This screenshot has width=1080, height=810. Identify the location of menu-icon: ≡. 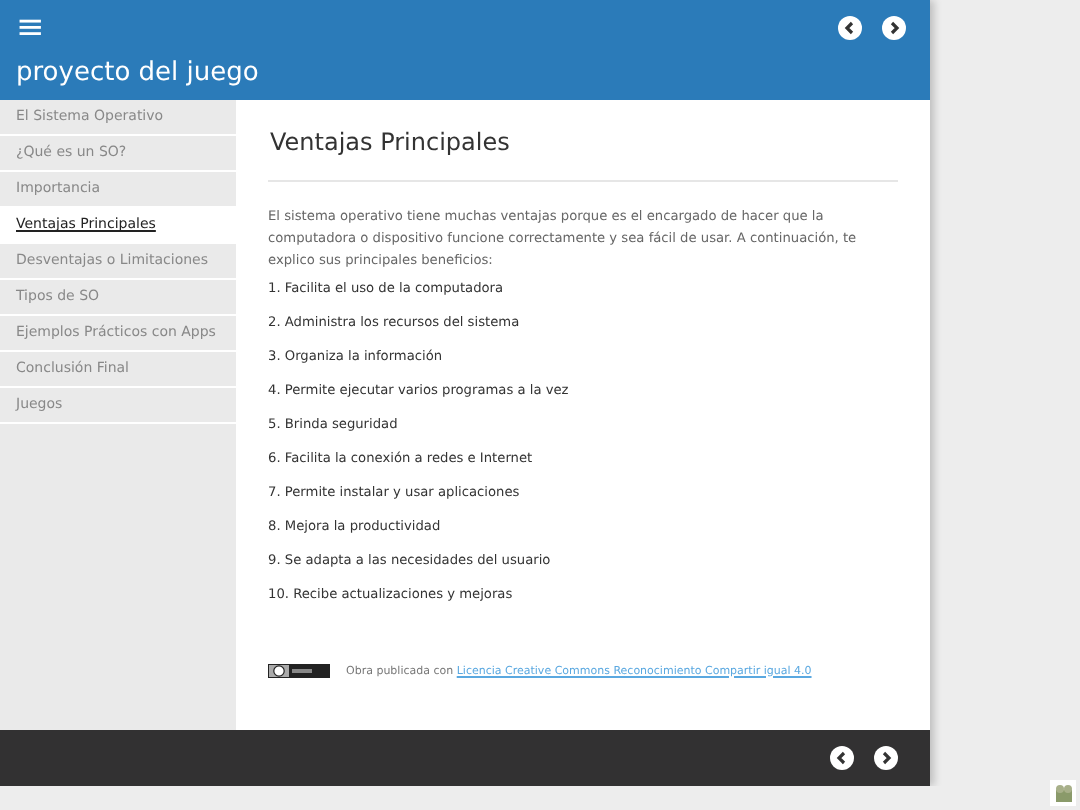
(30, 28).